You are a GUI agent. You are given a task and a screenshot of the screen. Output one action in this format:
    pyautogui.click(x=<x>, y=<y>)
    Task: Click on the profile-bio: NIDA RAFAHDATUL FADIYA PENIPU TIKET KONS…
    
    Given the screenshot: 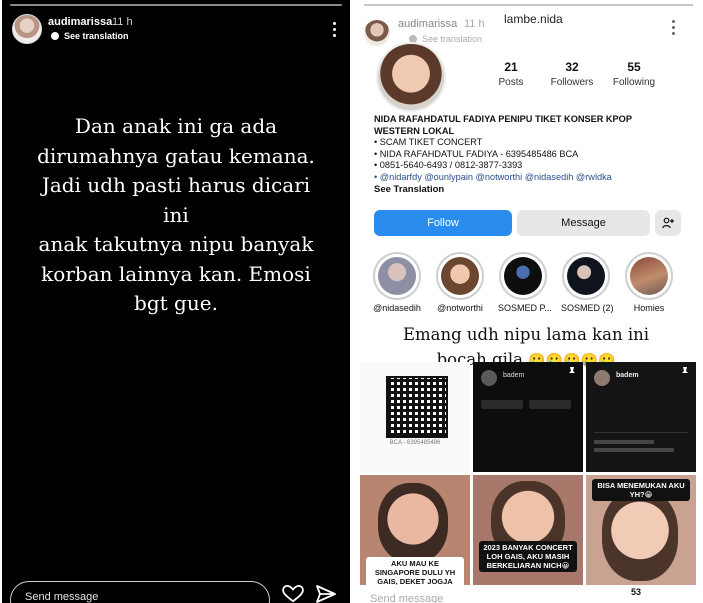 What is the action you would take?
    pyautogui.click(x=529, y=154)
    